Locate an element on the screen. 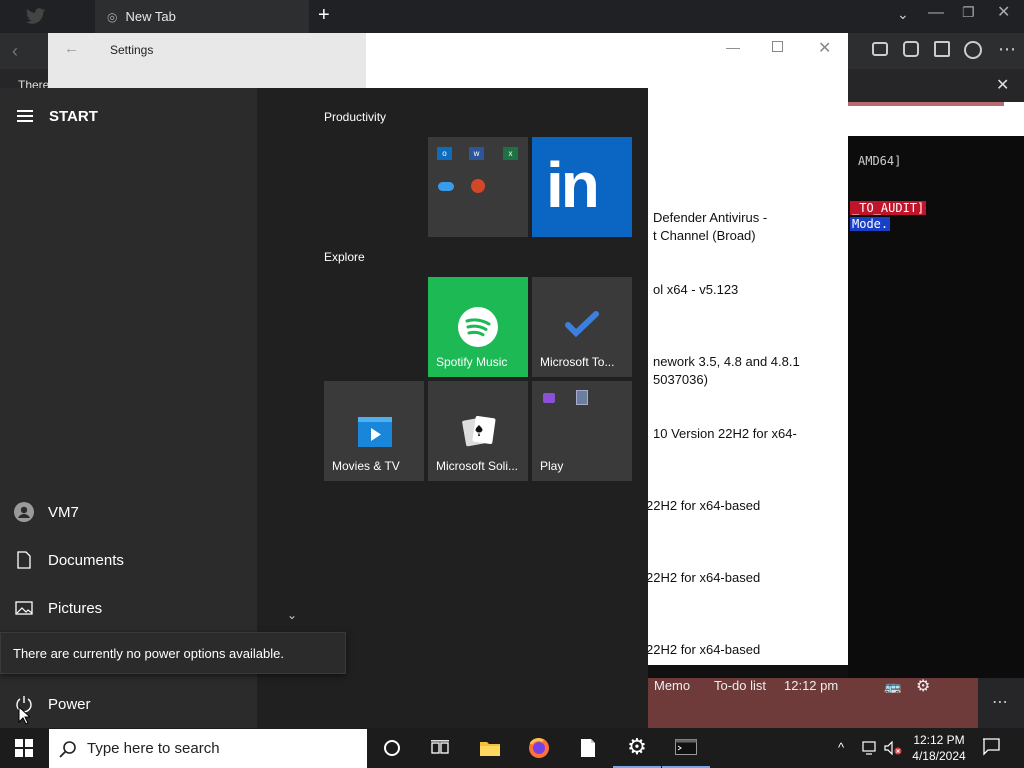 The image size is (1024, 768). notepad-button is located at coordinates (588, 748).